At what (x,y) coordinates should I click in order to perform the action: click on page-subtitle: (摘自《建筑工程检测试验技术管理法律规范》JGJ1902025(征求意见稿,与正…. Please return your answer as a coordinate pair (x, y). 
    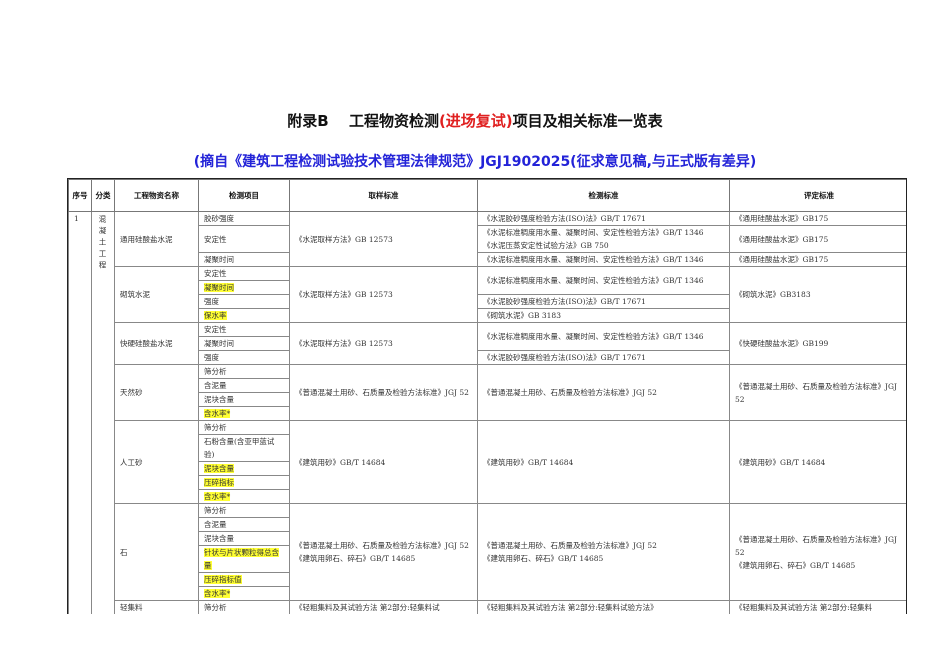
    Looking at the image, I should click on (475, 162).